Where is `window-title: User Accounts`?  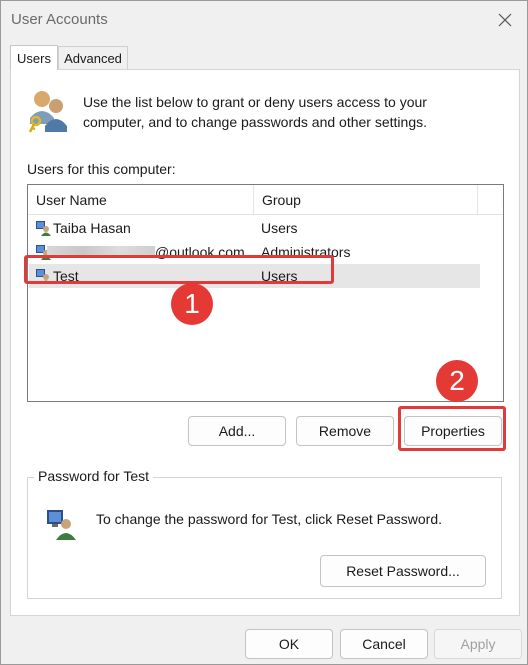 window-title: User Accounts is located at coordinates (59, 19).